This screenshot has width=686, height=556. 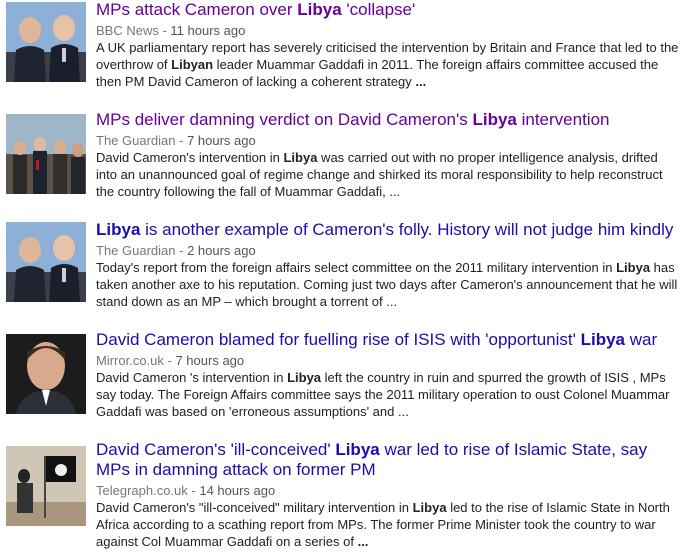 I want to click on result-meta: Telegraph.co.uk - 14 hours ago, so click(x=186, y=490).